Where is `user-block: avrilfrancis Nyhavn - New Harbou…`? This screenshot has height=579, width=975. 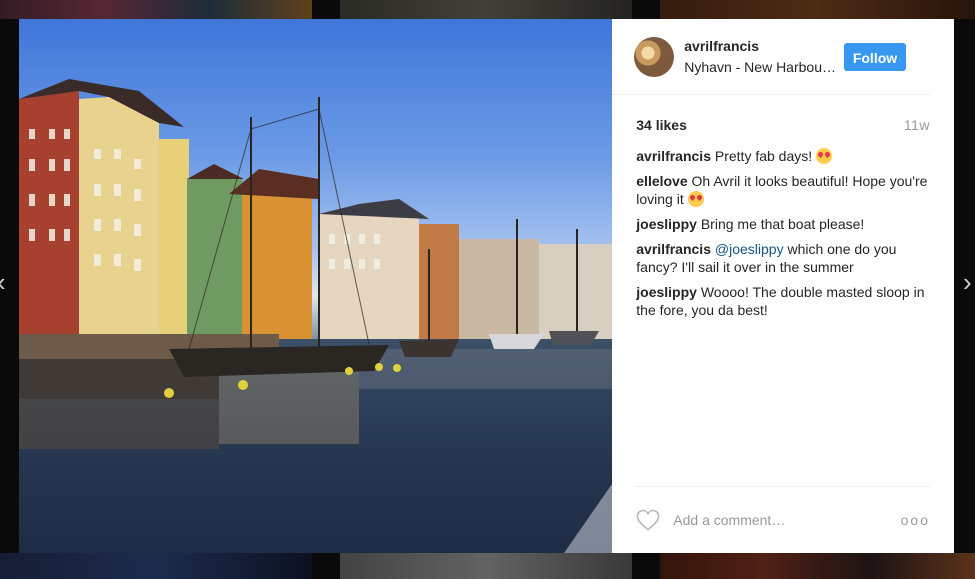 user-block: avrilfrancis Nyhavn - New Harbou… is located at coordinates (760, 56).